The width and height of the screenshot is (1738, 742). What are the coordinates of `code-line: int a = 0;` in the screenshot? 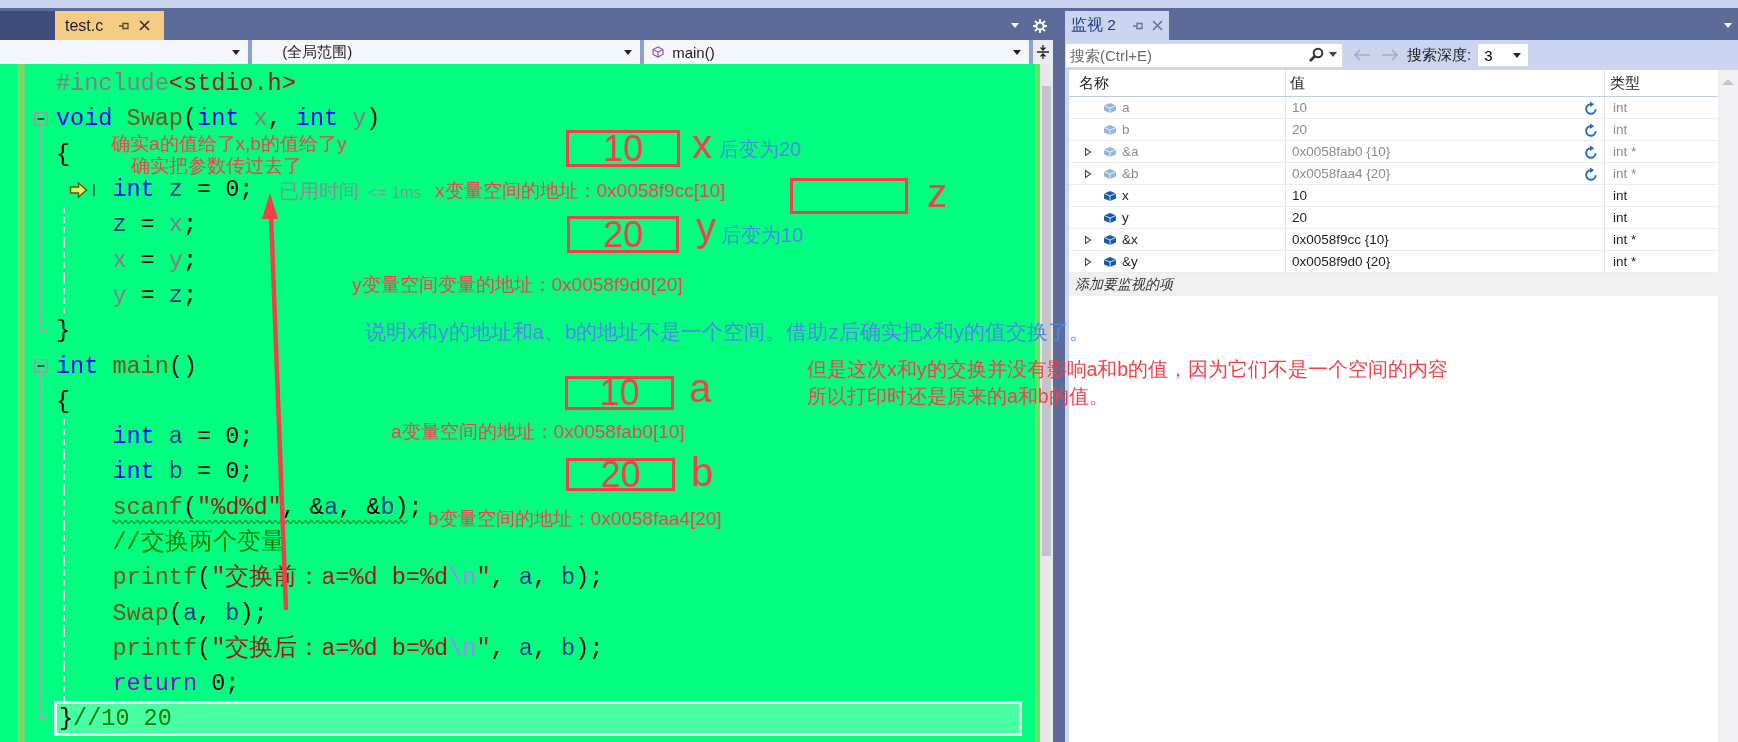 It's located at (183, 437).